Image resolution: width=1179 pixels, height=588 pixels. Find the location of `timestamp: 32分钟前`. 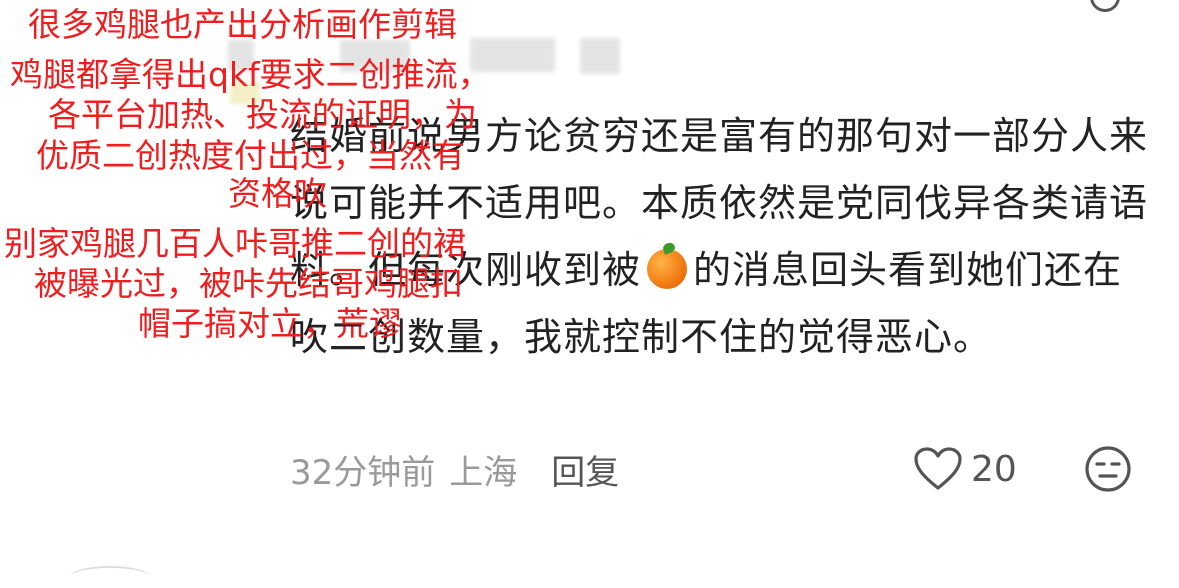

timestamp: 32分钟前 is located at coordinates (363, 472).